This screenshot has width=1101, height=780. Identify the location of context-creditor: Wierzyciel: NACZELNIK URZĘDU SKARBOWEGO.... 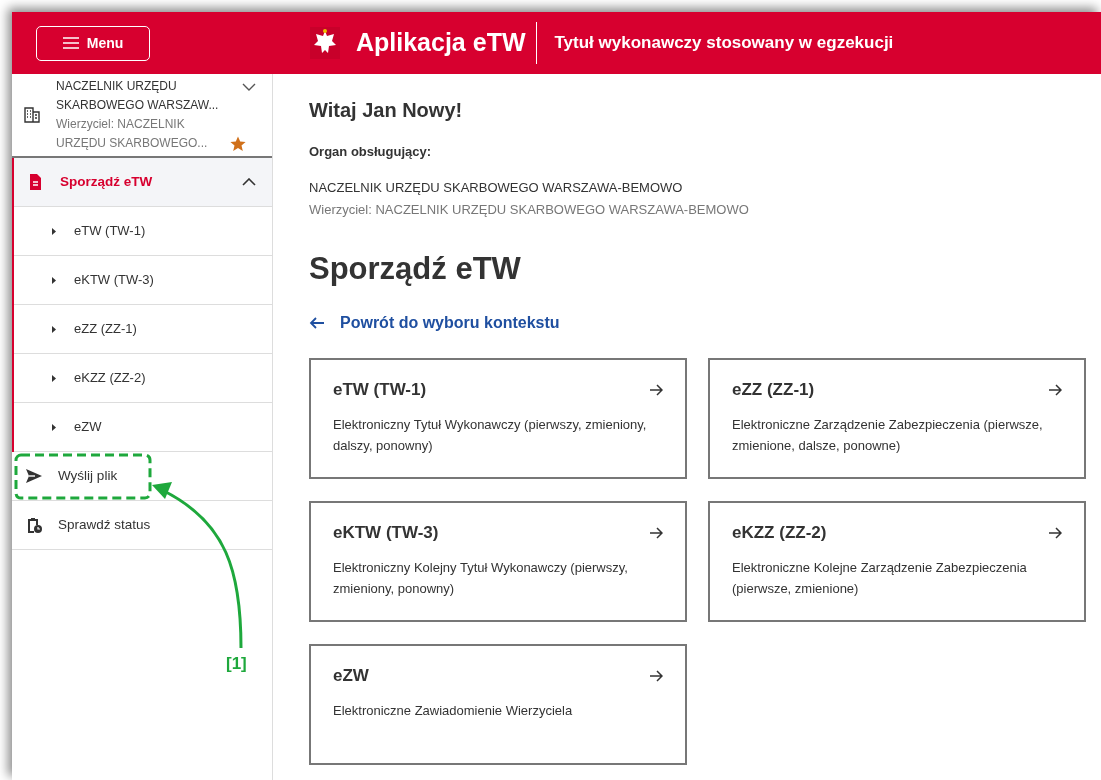
(132, 134).